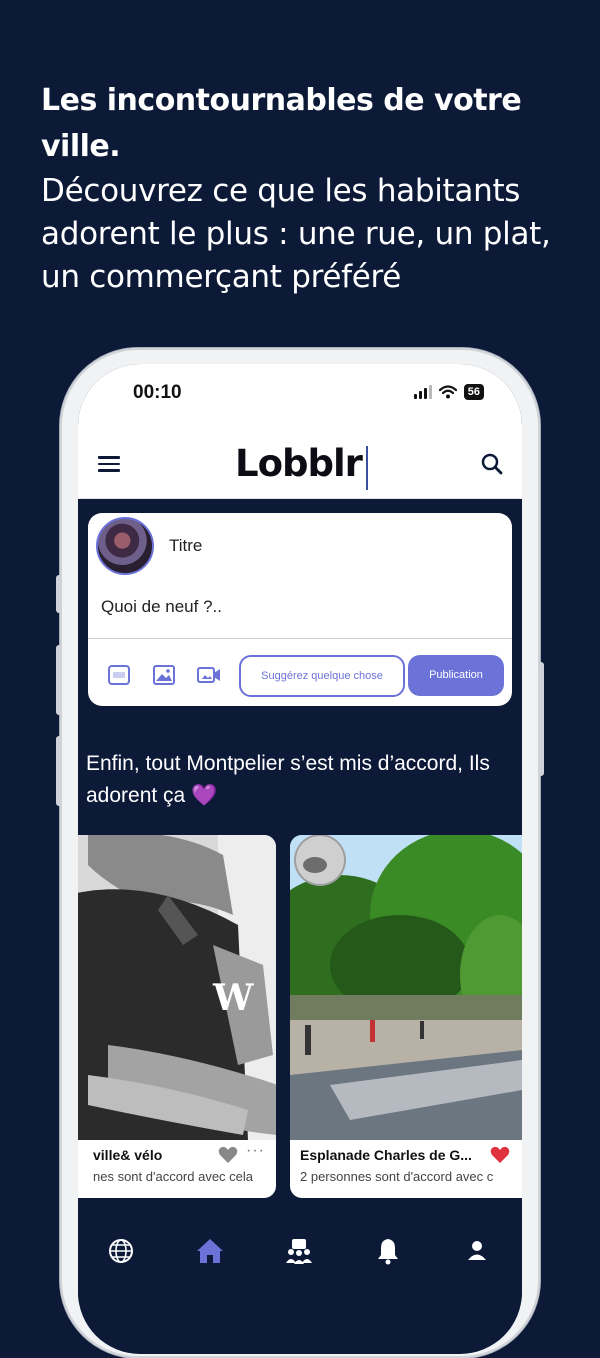 The image size is (600, 1358). What do you see at coordinates (157, 392) in the screenshot?
I see `status-time: 00:10` at bounding box center [157, 392].